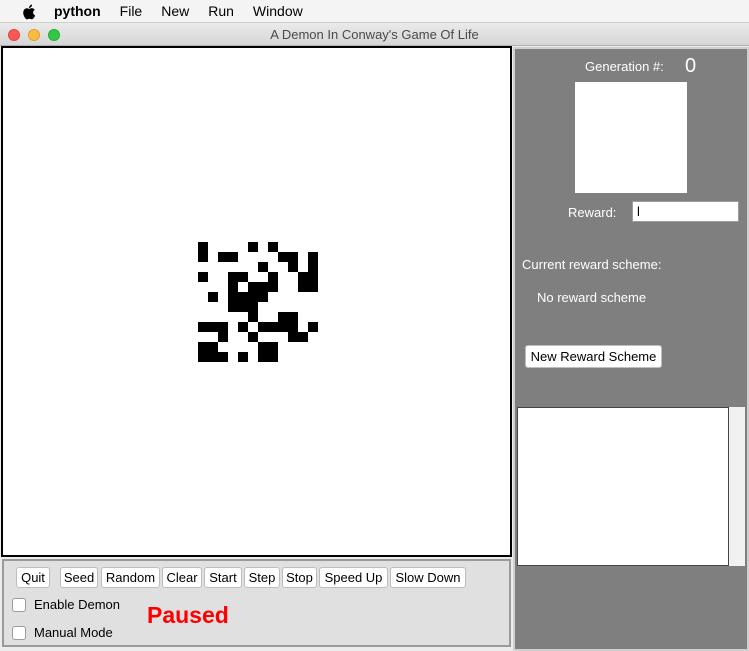 This screenshot has height=651, width=749. What do you see at coordinates (262, 577) in the screenshot?
I see `step-button: Step` at bounding box center [262, 577].